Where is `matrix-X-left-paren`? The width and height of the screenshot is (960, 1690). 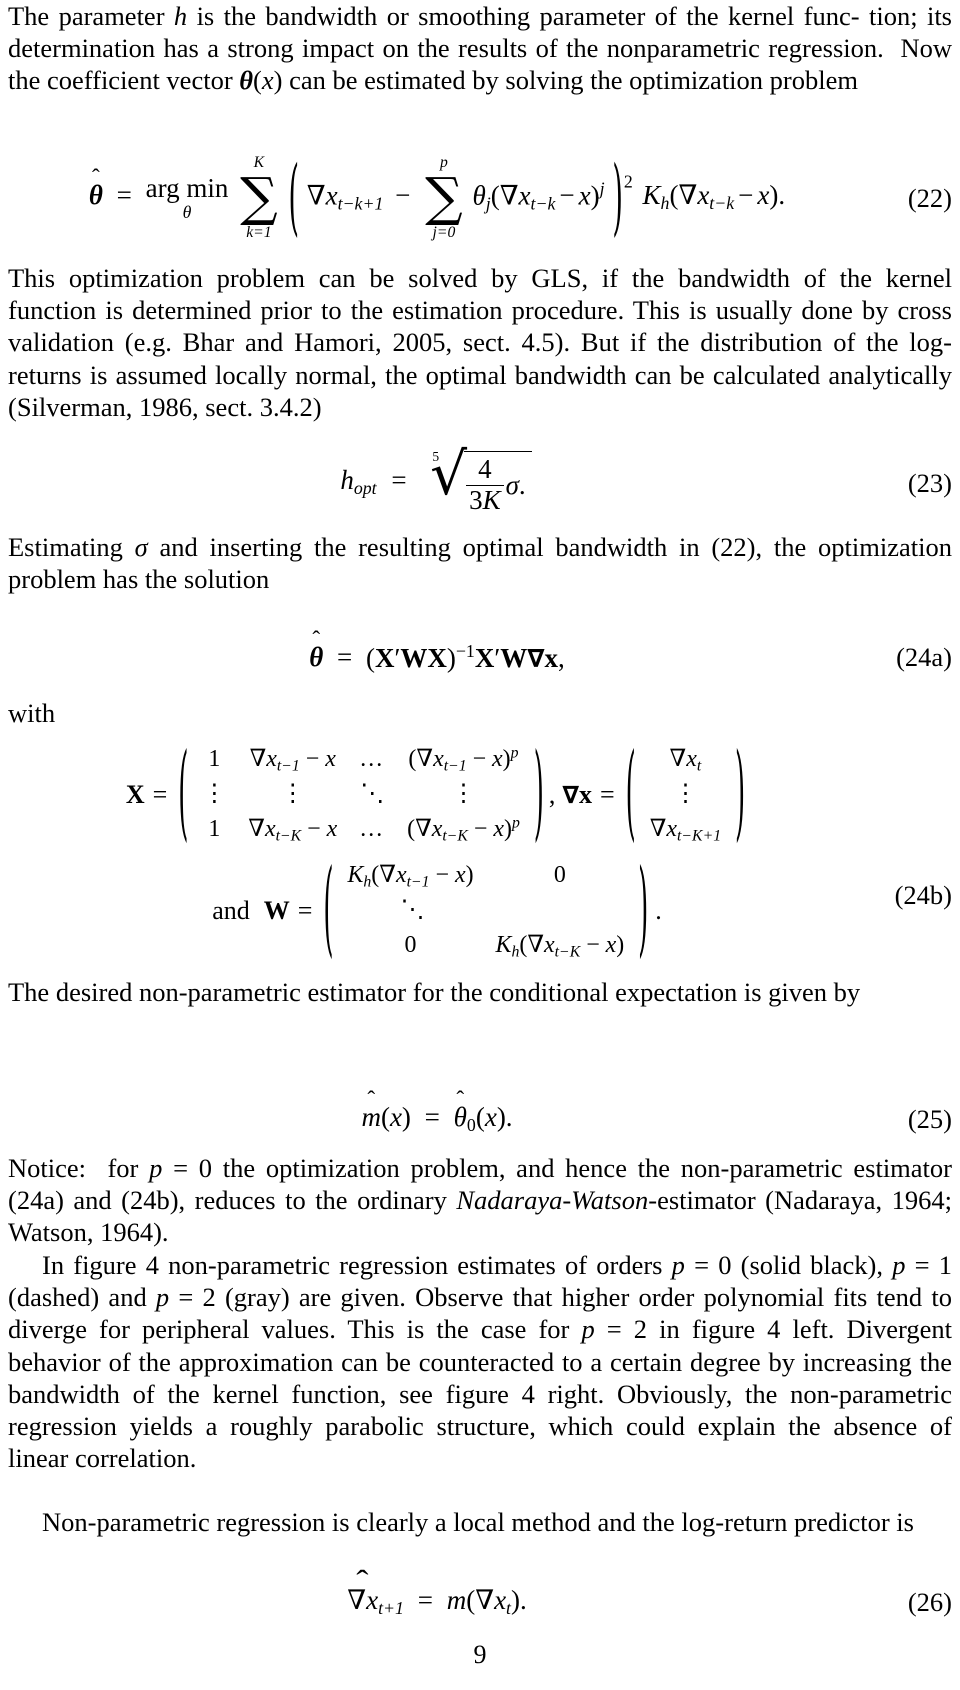 matrix-X-left-paren is located at coordinates (183, 795).